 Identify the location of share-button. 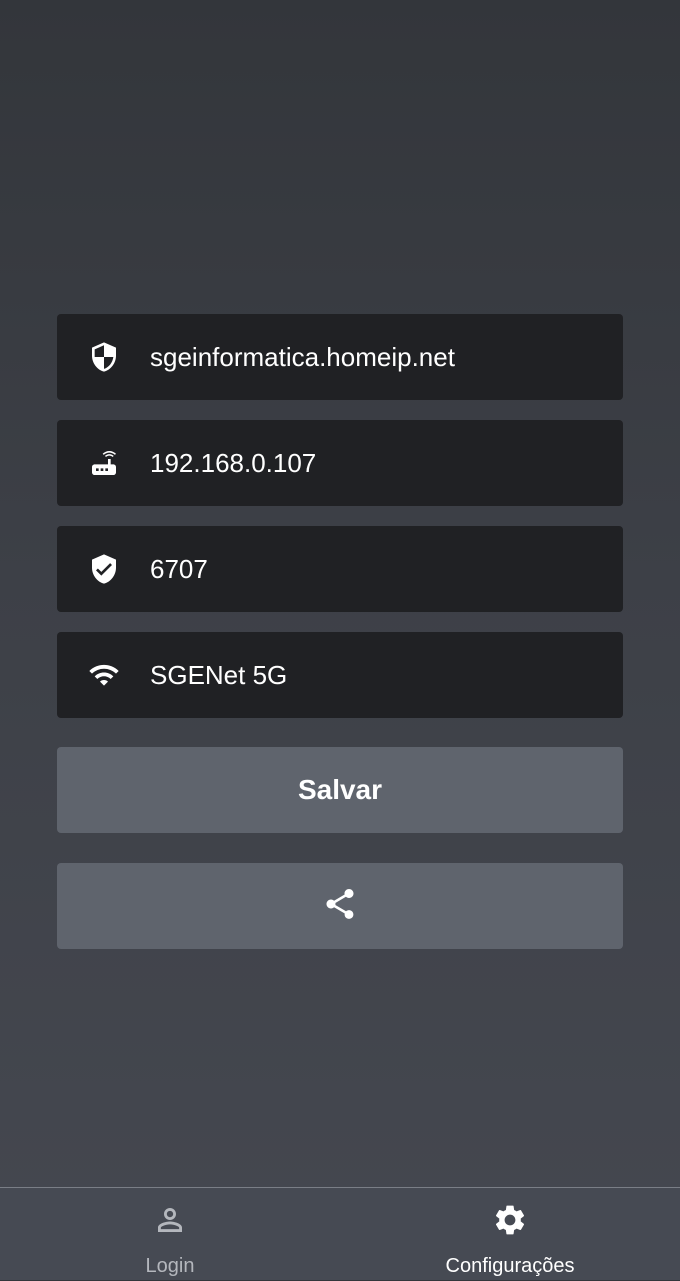
(340, 906).